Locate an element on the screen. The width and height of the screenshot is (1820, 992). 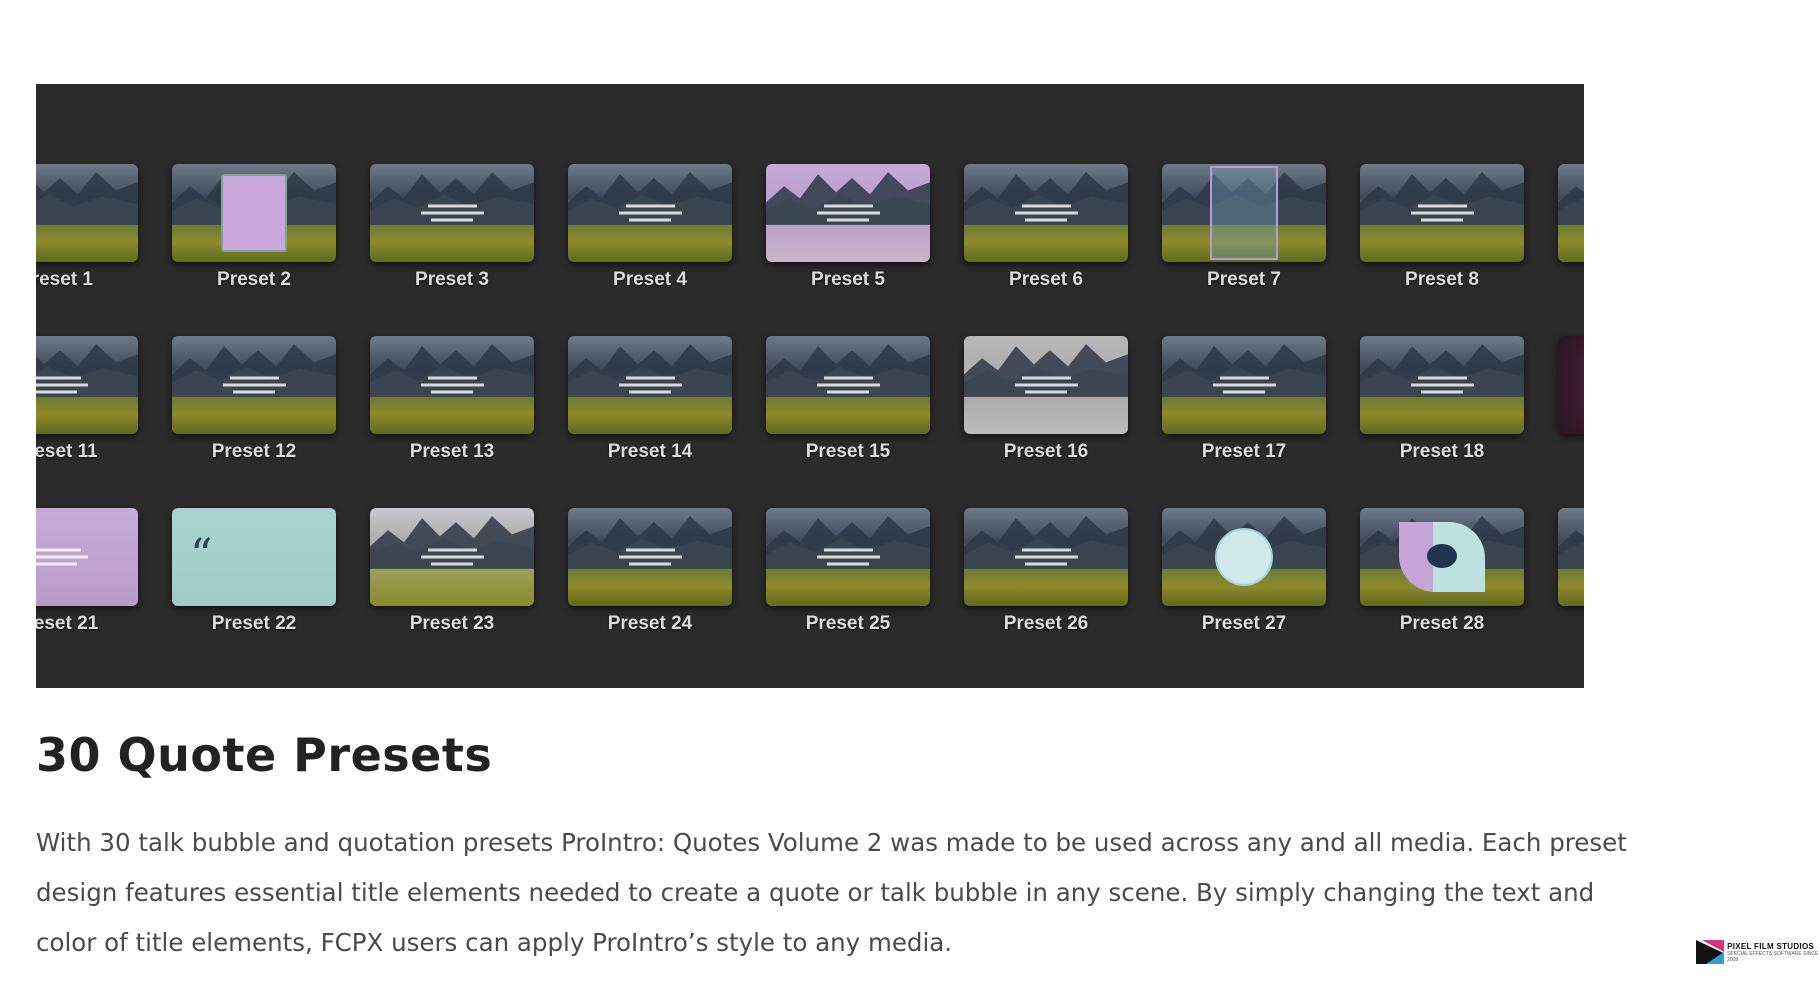
preset-label: Preset 8 is located at coordinates (1442, 279).